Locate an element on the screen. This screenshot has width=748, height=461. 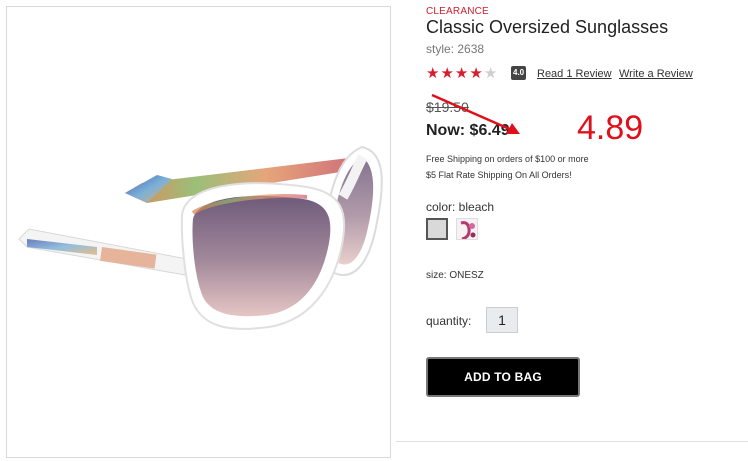
section-divider is located at coordinates (572, 441).